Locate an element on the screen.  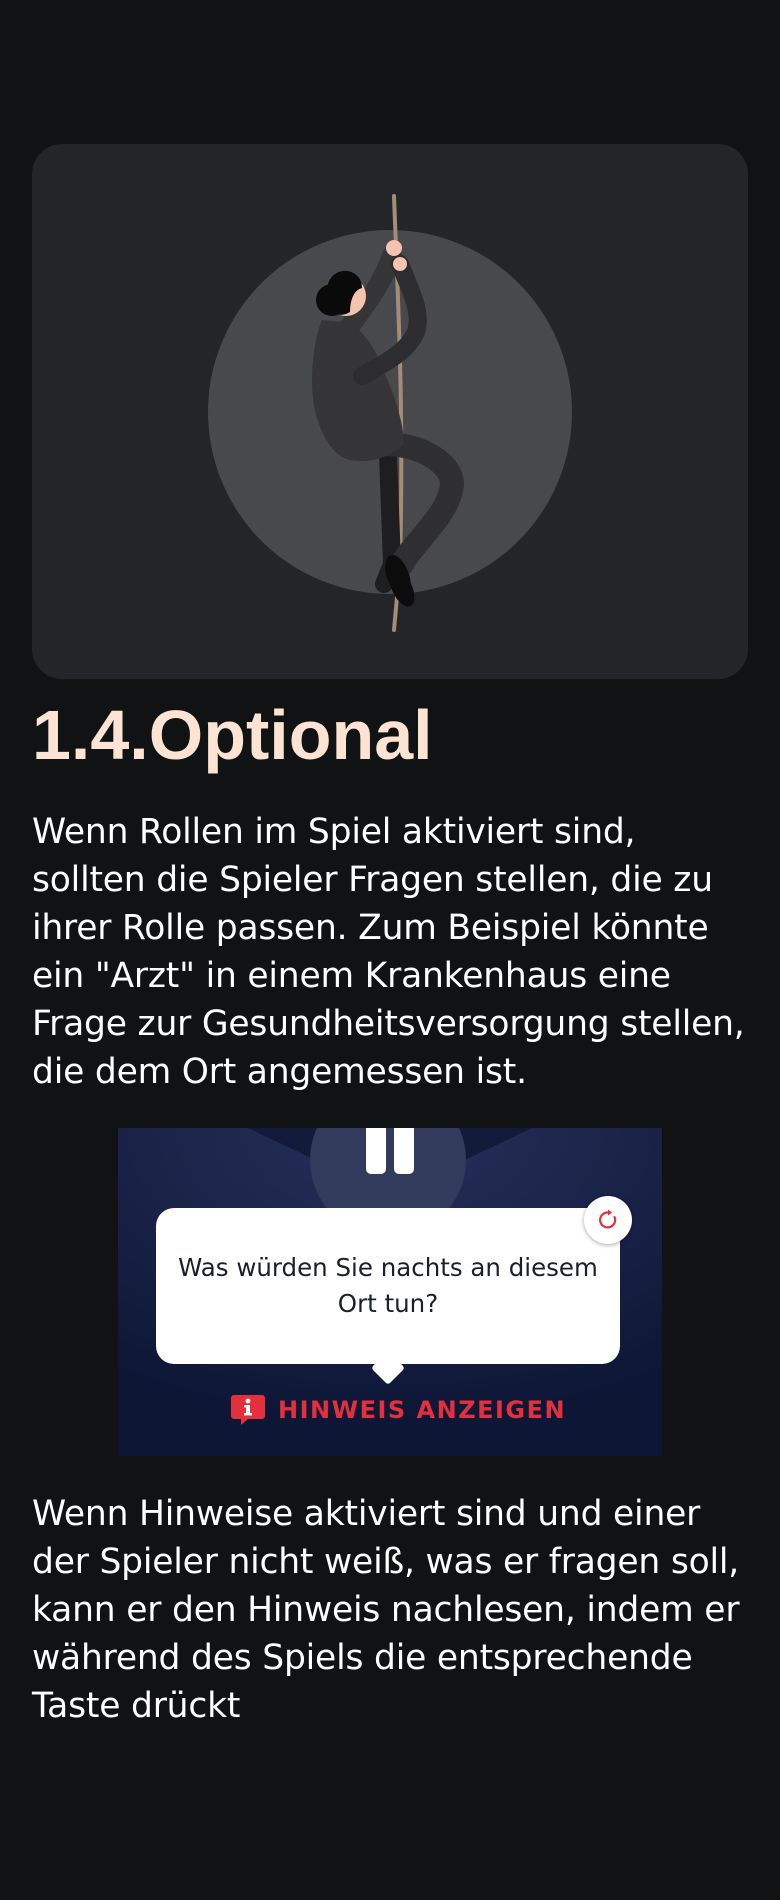
refresh-icon is located at coordinates (608, 1219).